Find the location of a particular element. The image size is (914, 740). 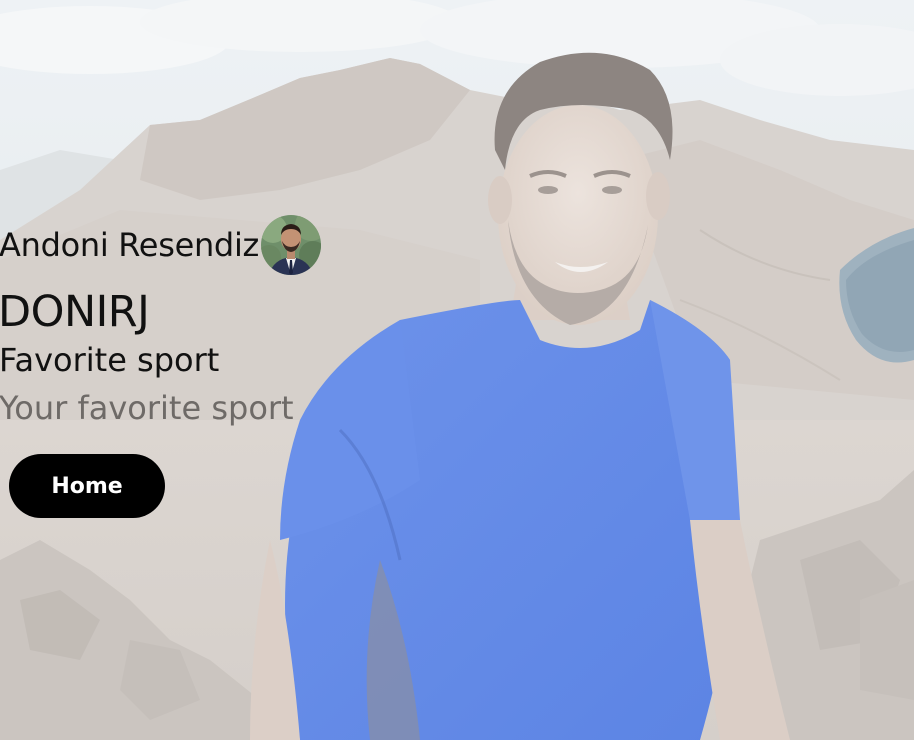

full-name: Andoni Resendiz is located at coordinates (130, 245).